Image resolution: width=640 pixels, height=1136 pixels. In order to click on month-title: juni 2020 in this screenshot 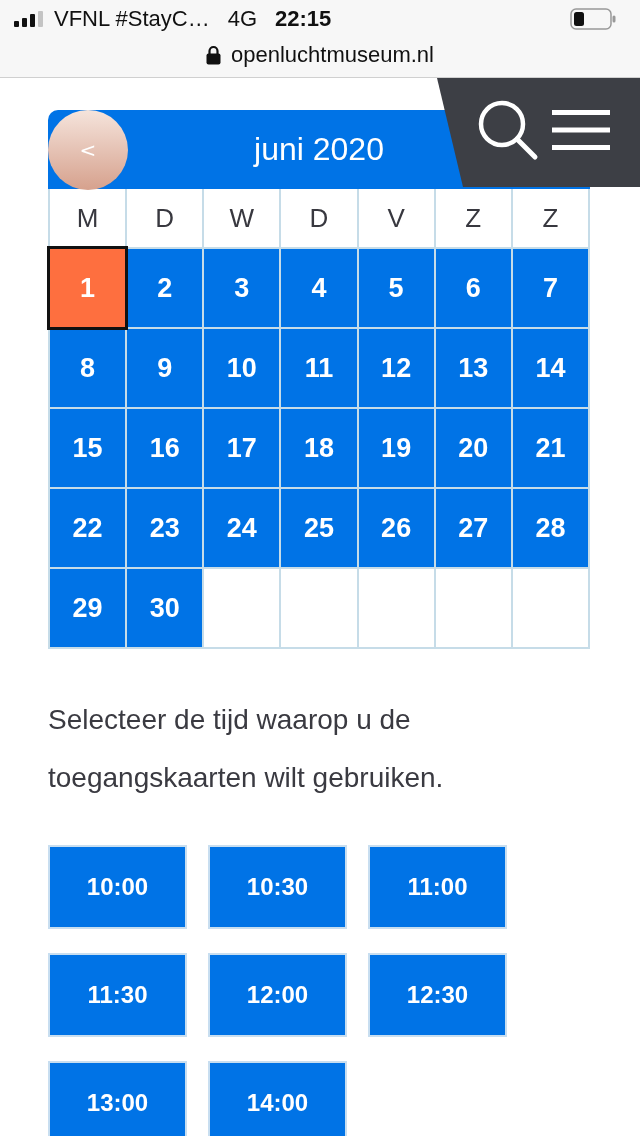, I will do `click(319, 149)`.